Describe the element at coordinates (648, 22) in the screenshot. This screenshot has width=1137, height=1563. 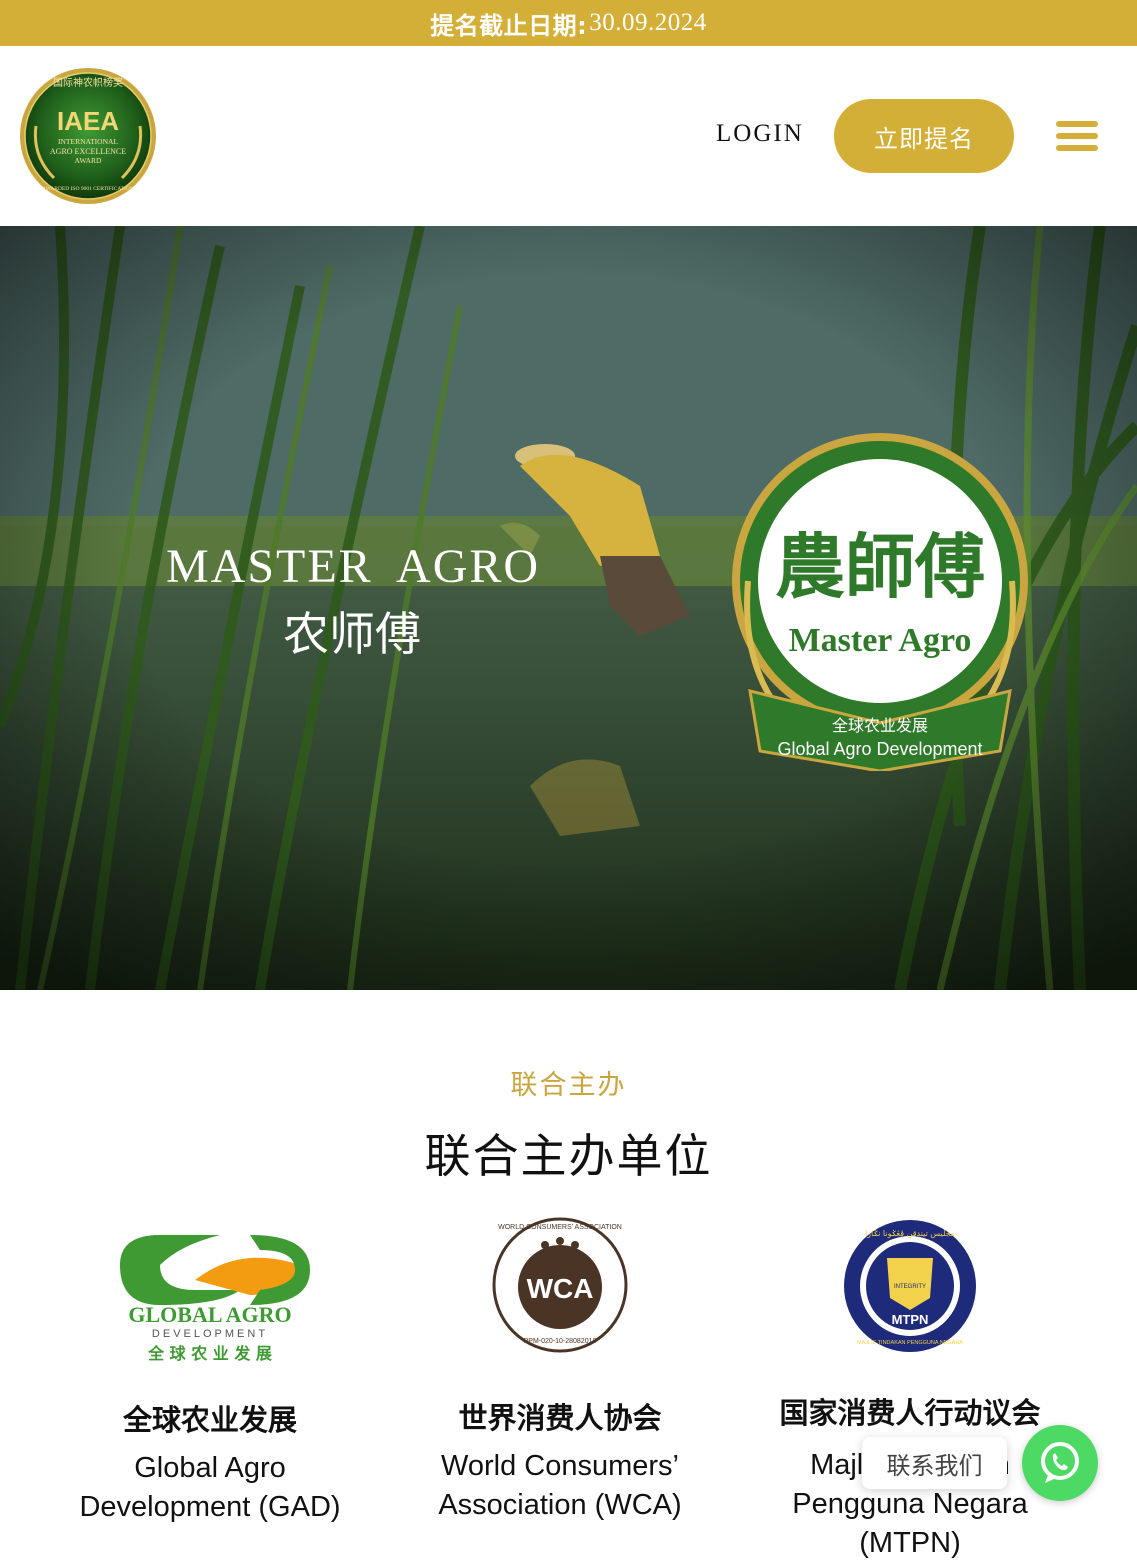
I see `deadline-date: 30.09.2024` at that location.